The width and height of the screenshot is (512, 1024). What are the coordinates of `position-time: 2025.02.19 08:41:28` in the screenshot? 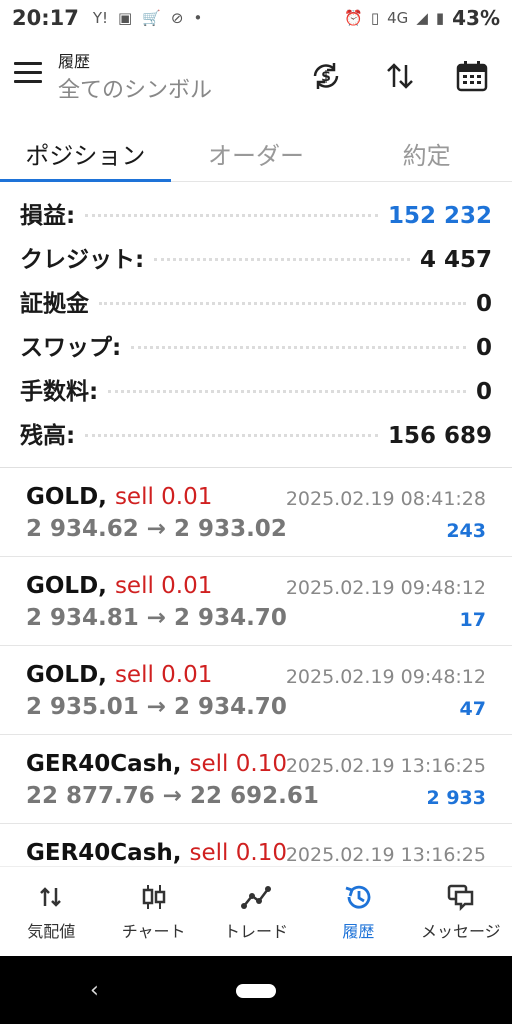 It's located at (385, 499).